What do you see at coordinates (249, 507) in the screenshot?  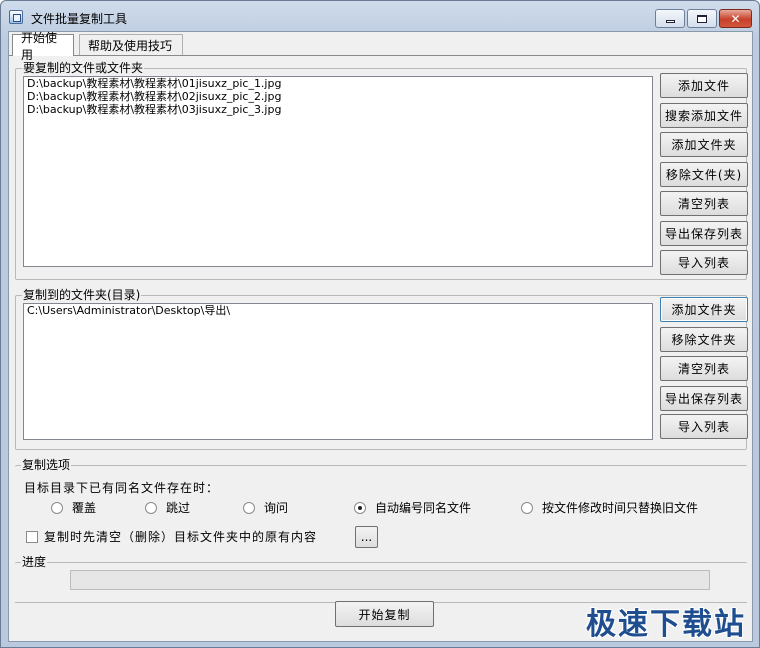 I see `radio-ask-dot` at bounding box center [249, 507].